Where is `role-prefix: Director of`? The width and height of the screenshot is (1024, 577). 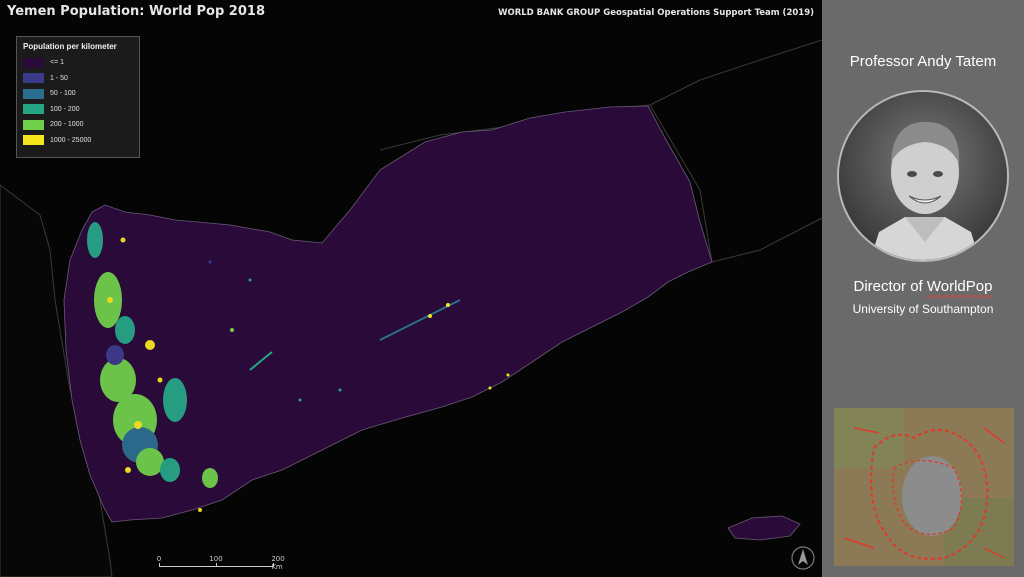
role-prefix: Director of is located at coordinates (890, 286).